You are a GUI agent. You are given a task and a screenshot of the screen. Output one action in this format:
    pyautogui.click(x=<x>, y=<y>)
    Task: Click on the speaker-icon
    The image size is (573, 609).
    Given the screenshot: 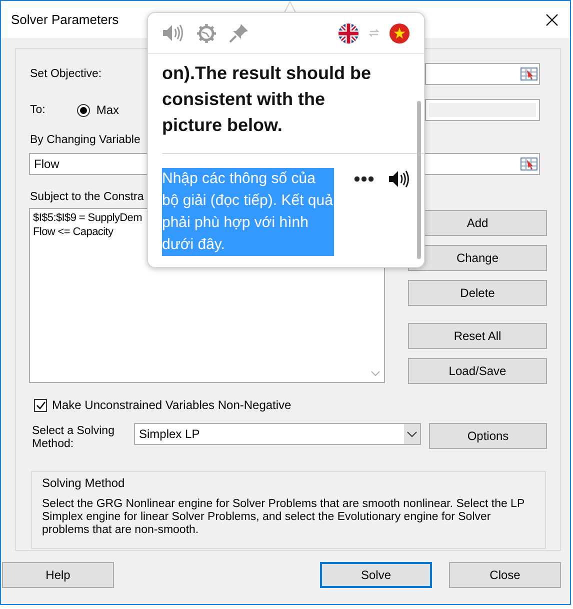 What is the action you would take?
    pyautogui.click(x=399, y=179)
    